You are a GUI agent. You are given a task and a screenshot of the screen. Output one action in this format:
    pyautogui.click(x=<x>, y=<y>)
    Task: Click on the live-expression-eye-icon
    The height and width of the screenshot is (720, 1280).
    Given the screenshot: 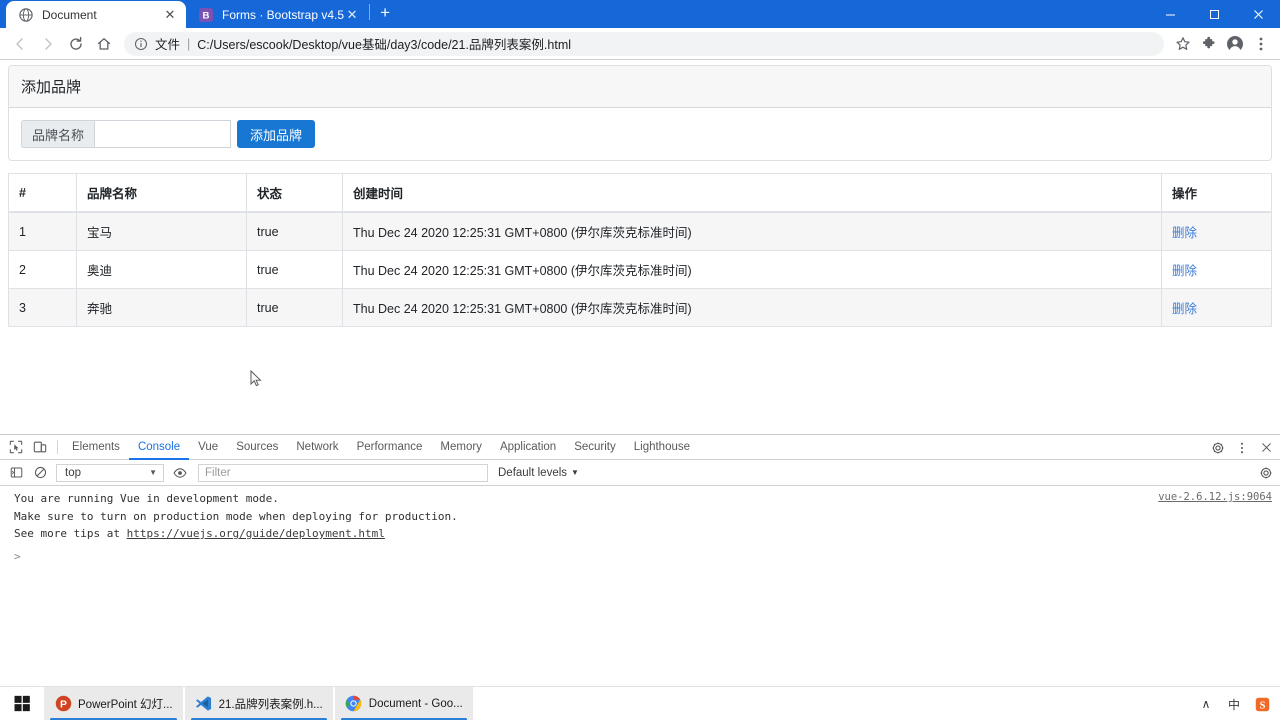 What is the action you would take?
    pyautogui.click(x=180, y=473)
    